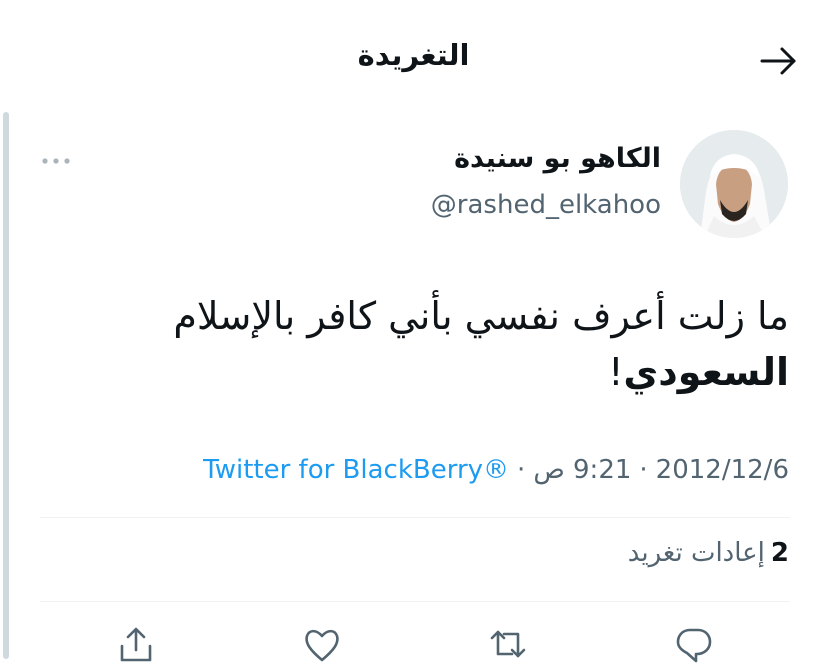  Describe the element at coordinates (779, 61) in the screenshot. I see `arrow-right-icon` at that location.